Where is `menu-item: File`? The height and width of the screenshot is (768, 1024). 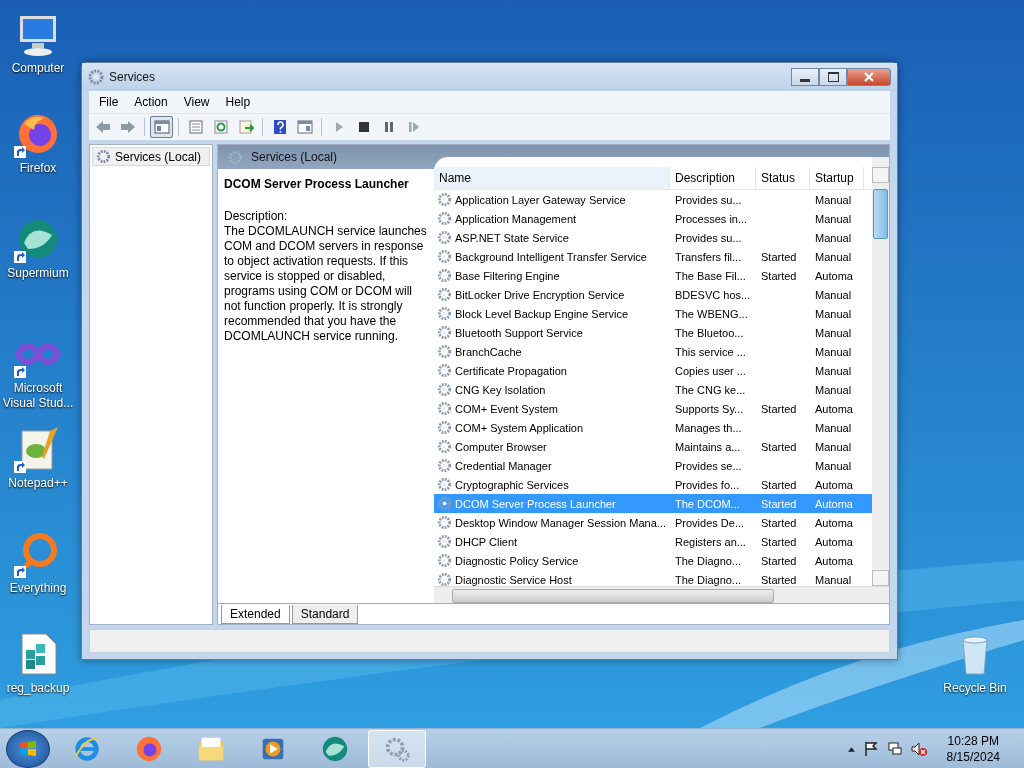
menu-item: File is located at coordinates (109, 102).